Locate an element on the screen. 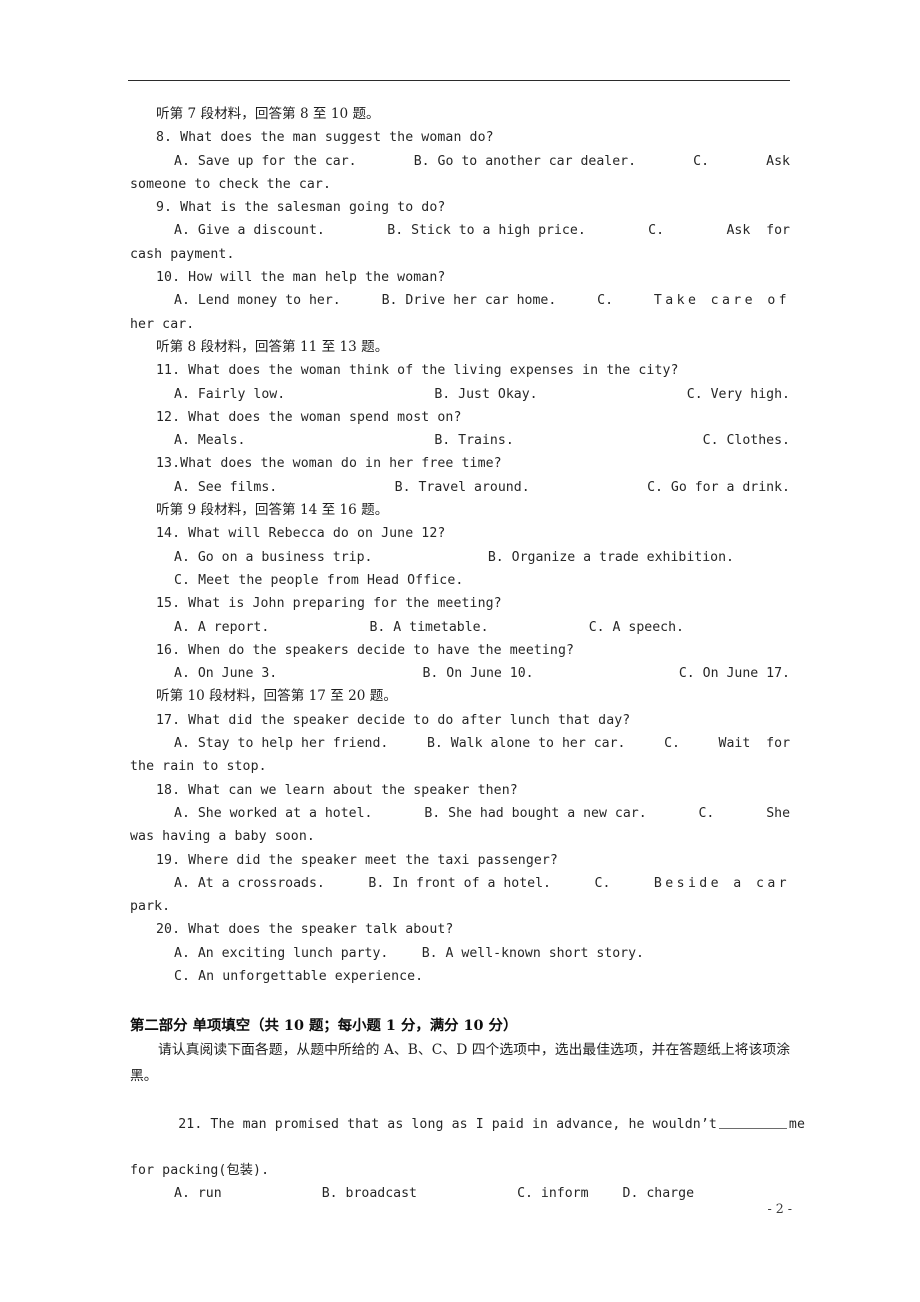 Image resolution: width=920 pixels, height=1302 pixels. option-18-c-label: C. is located at coordinates (706, 813).